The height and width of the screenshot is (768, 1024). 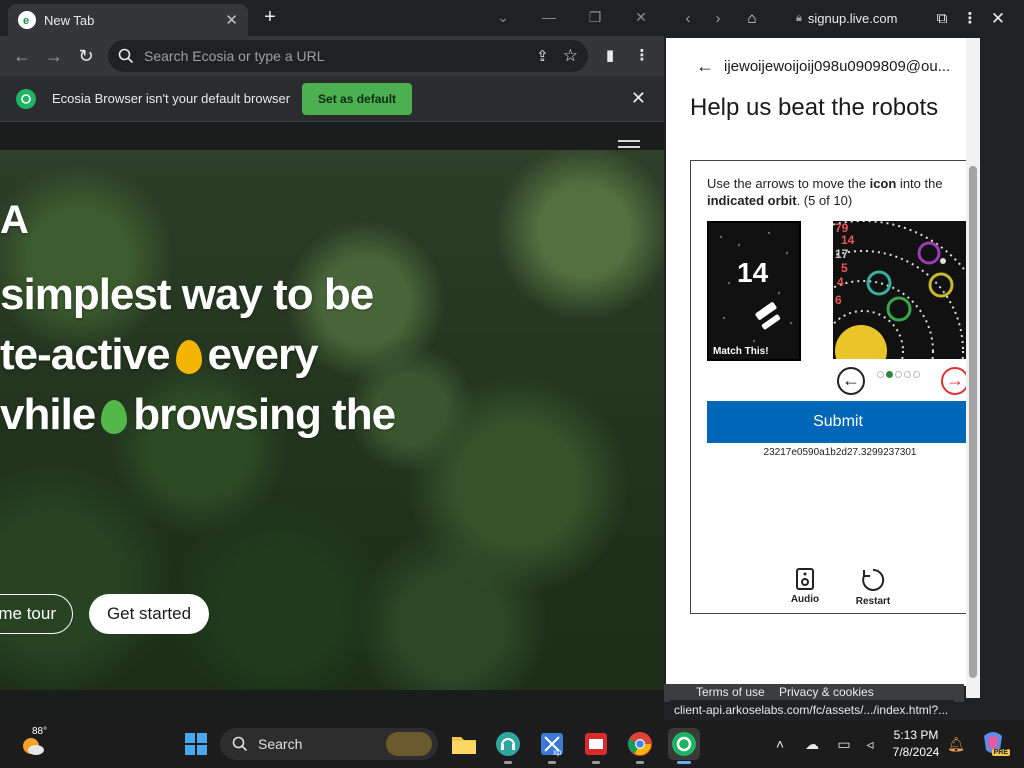 I want to click on new-tab-icon: +, so click(x=270, y=18).